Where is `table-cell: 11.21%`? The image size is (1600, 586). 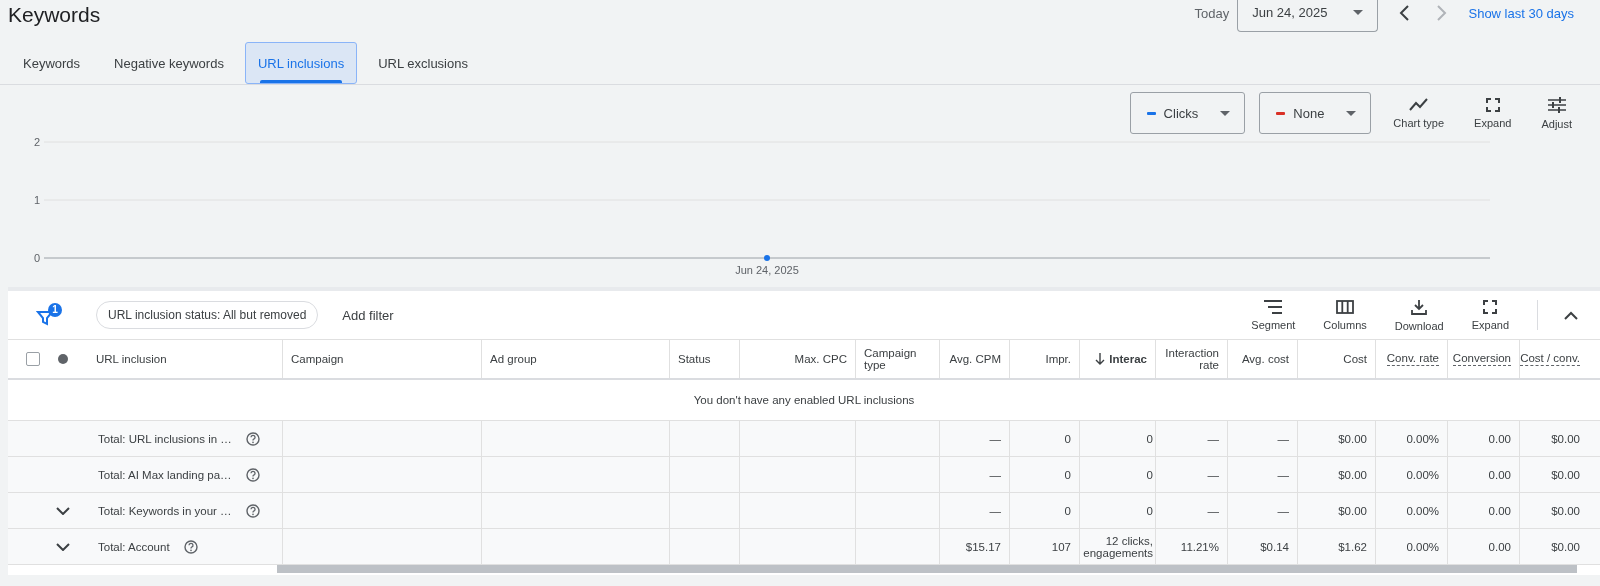
table-cell: 11.21% is located at coordinates (1199, 546).